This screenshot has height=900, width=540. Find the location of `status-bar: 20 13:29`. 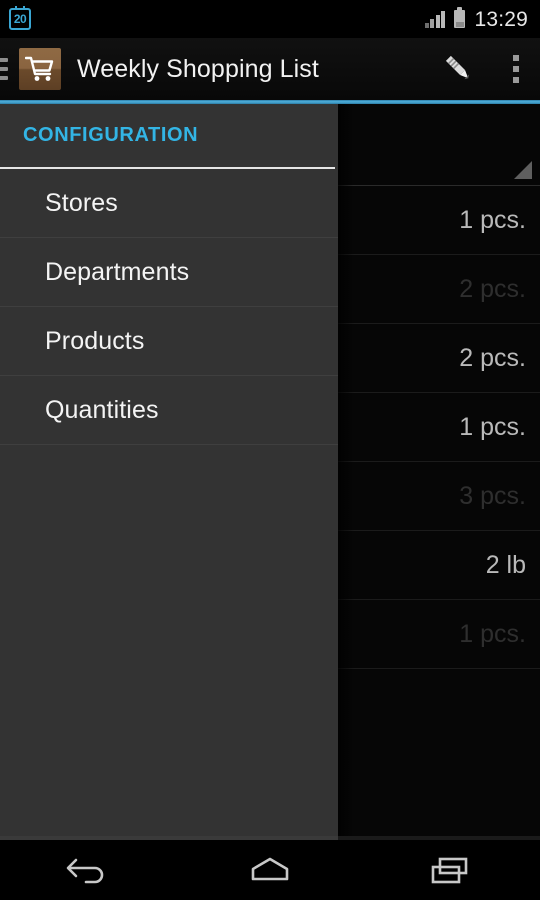

status-bar: 20 13:29 is located at coordinates (270, 19).